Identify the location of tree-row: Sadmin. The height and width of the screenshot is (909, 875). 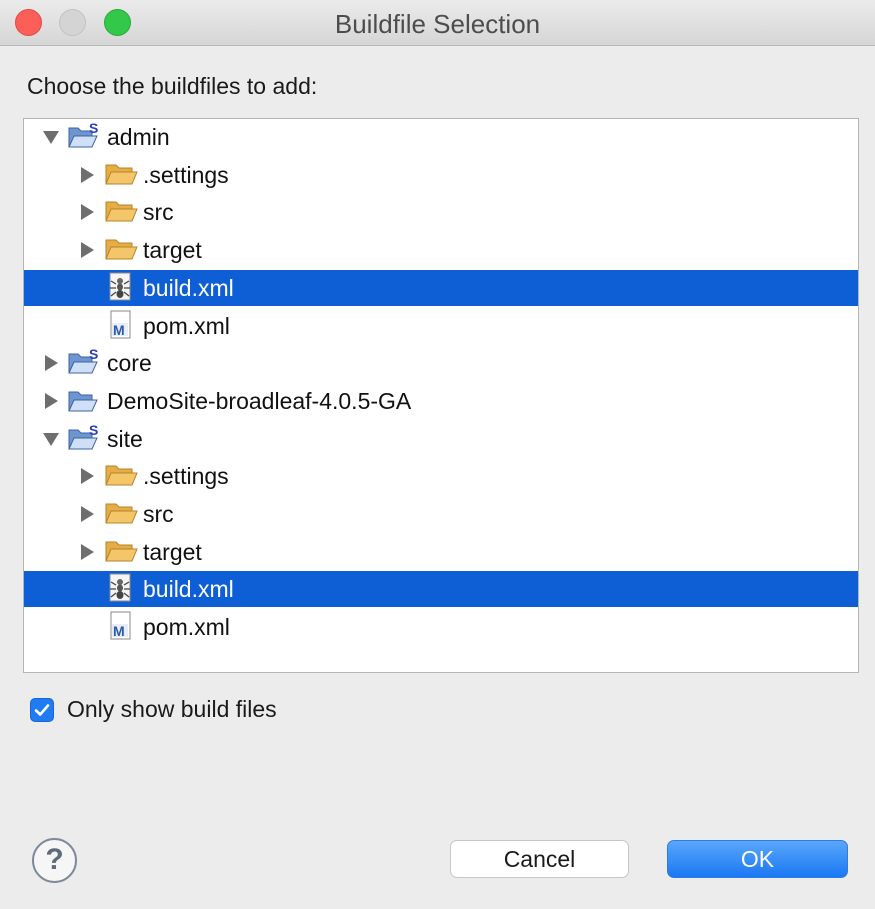
(441, 137).